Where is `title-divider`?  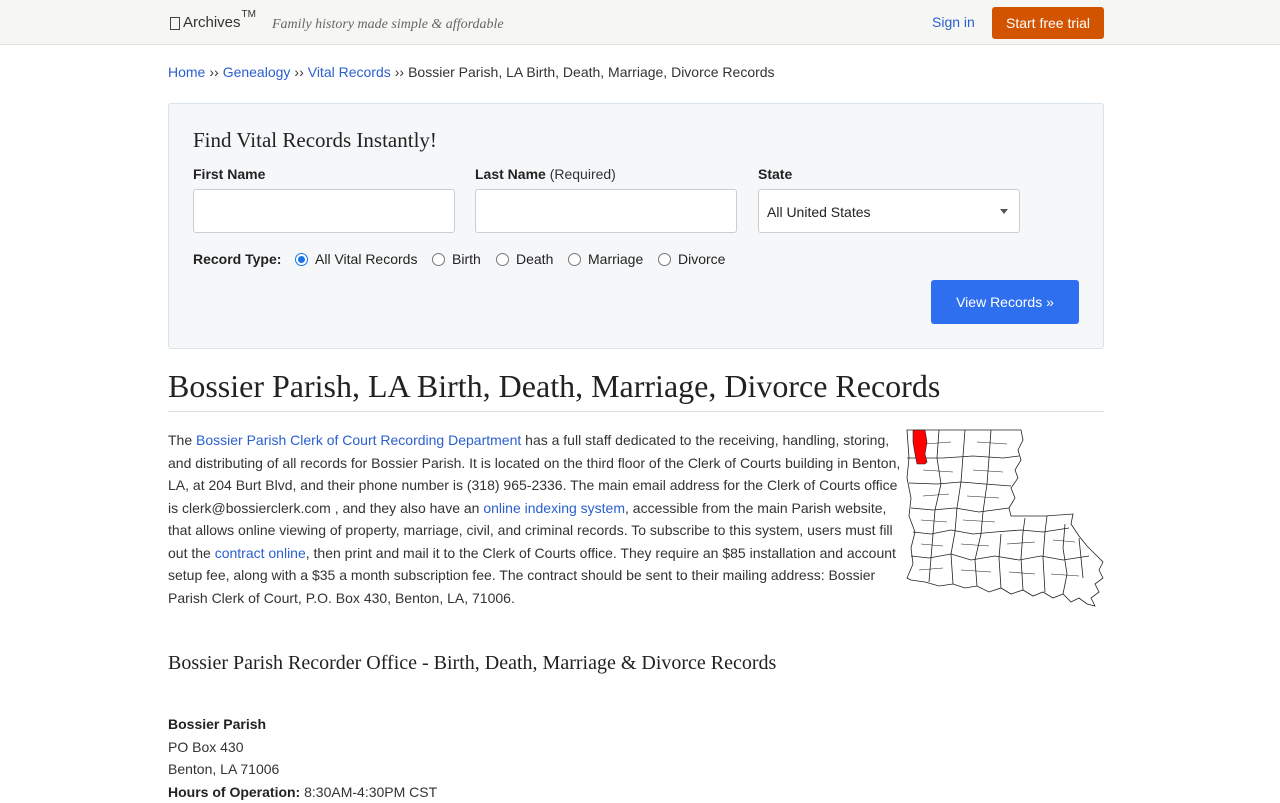
title-divider is located at coordinates (636, 411).